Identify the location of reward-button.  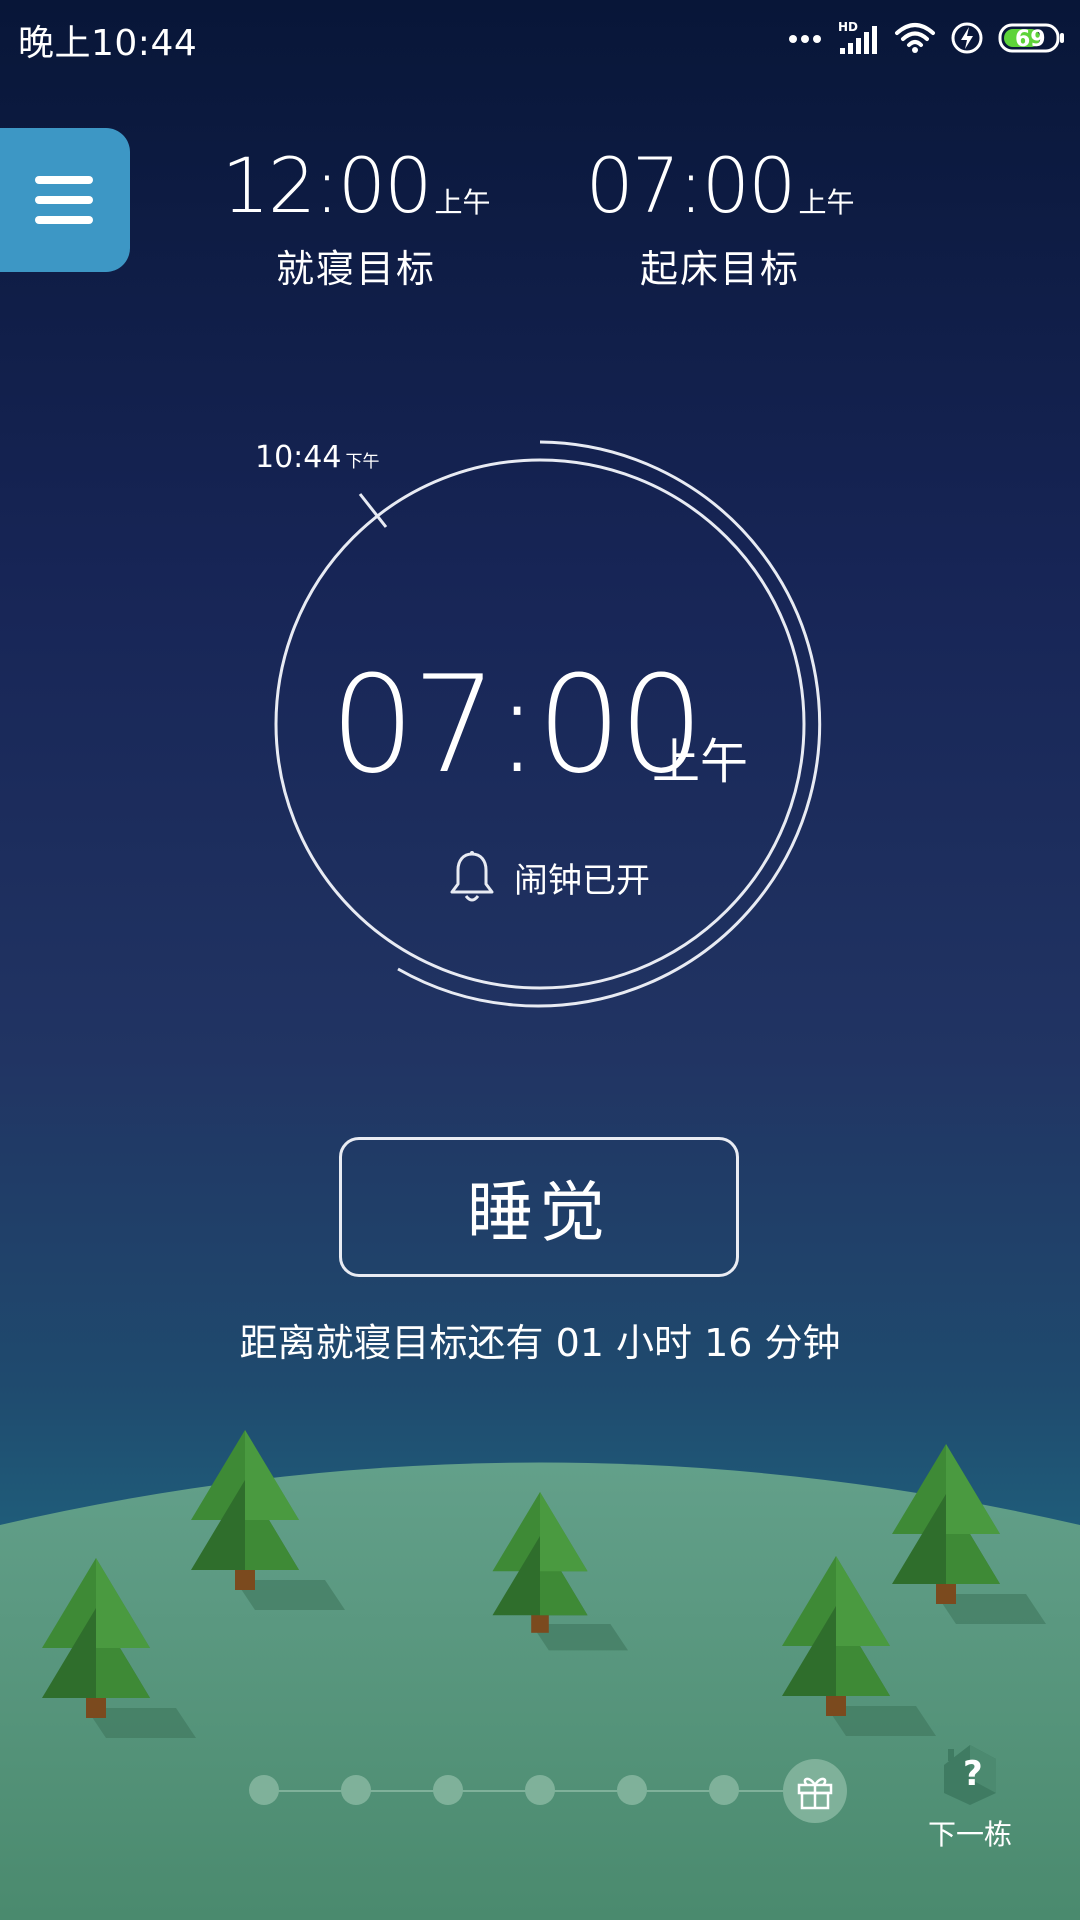
(815, 1791).